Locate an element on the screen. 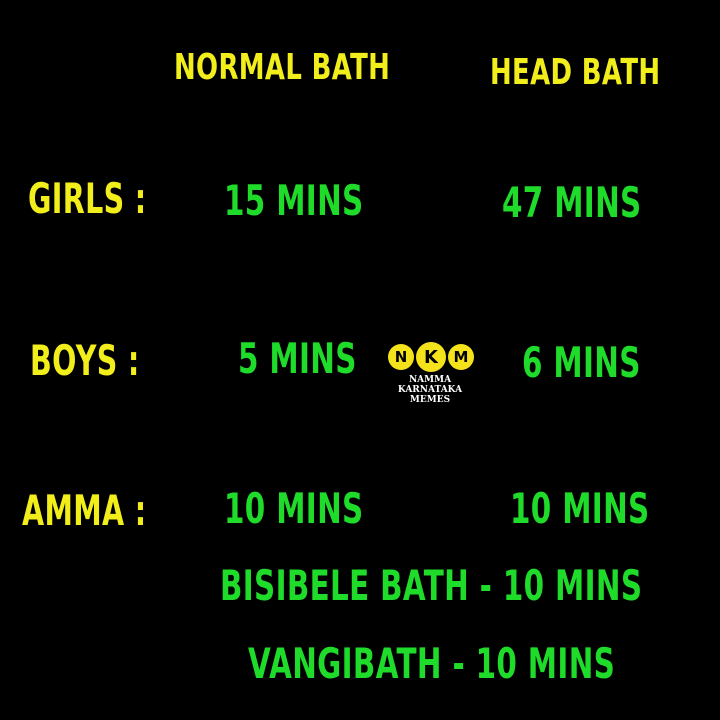  namma-karnataka-memes-logo: N K M NAMMA KARNATAKA MEMES is located at coordinates (431, 378).